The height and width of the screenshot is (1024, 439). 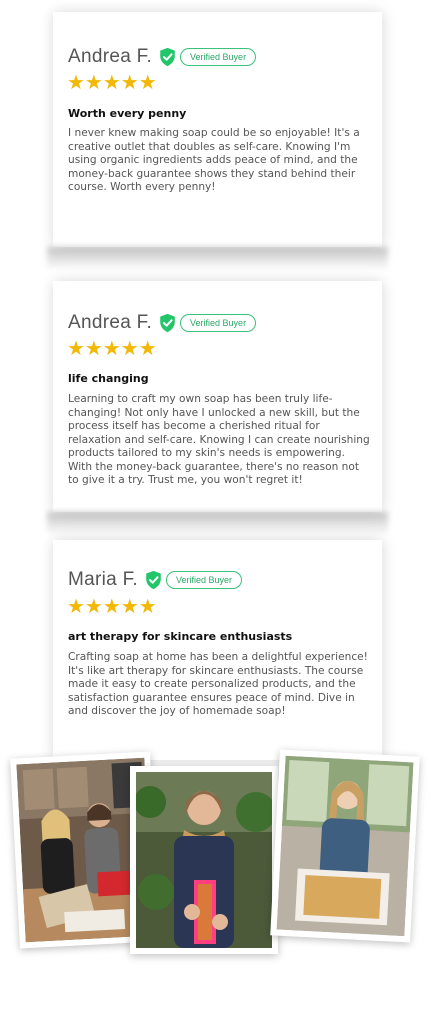 What do you see at coordinates (180, 636) in the screenshot?
I see `review-title: art therapy for skincare enthusiasts` at bounding box center [180, 636].